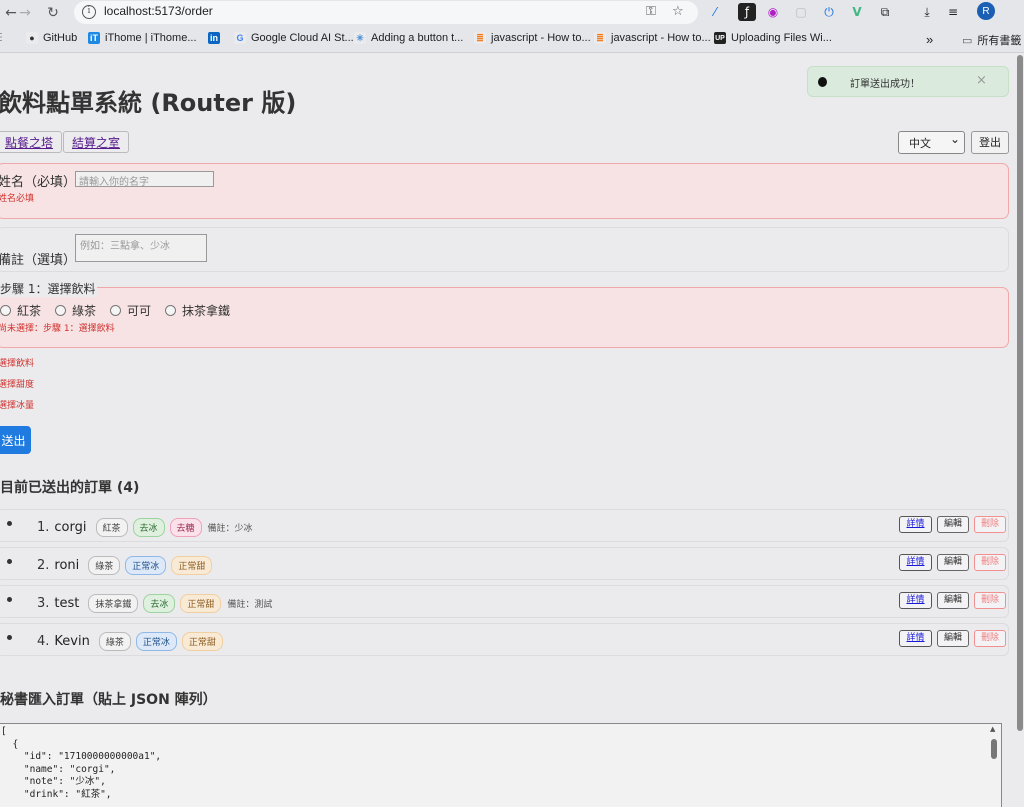 The image size is (1024, 807). I want to click on order-name: test, so click(67, 603).